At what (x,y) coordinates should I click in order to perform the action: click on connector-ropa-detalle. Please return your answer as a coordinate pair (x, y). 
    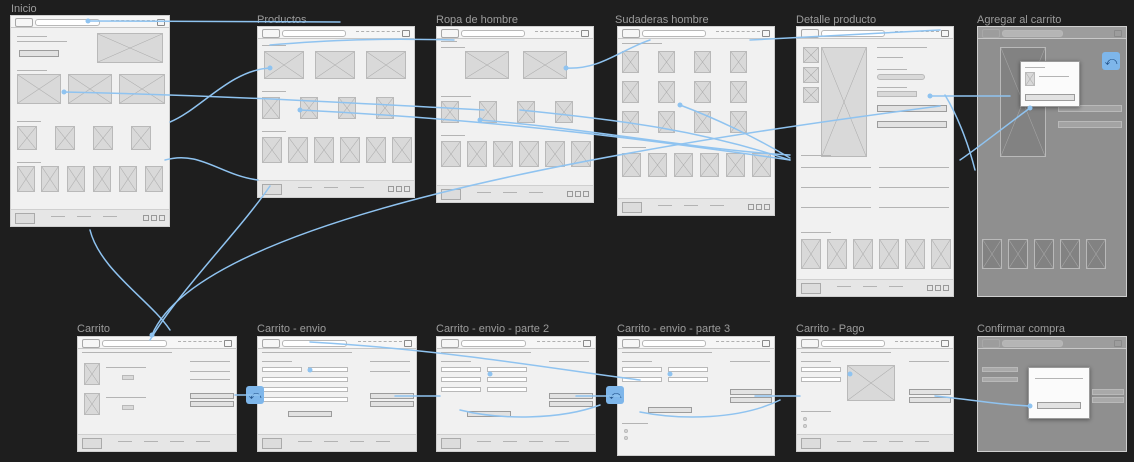
    Looking at the image, I should click on (635, 137).